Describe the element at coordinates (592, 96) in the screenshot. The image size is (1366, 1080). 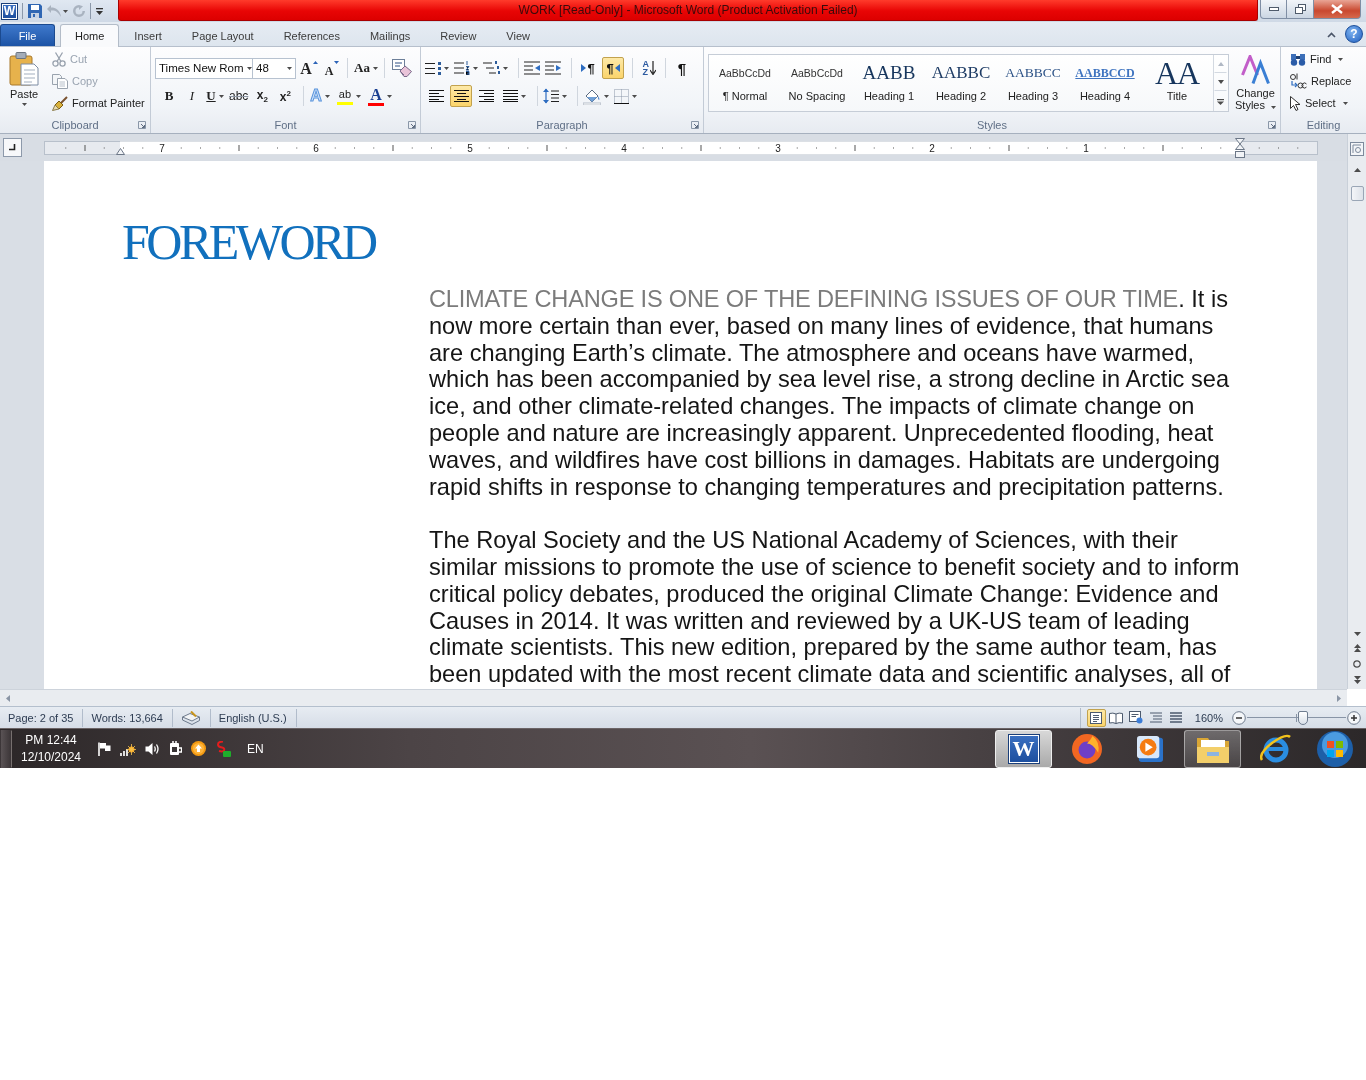
I see `paint-bucket-icon` at that location.